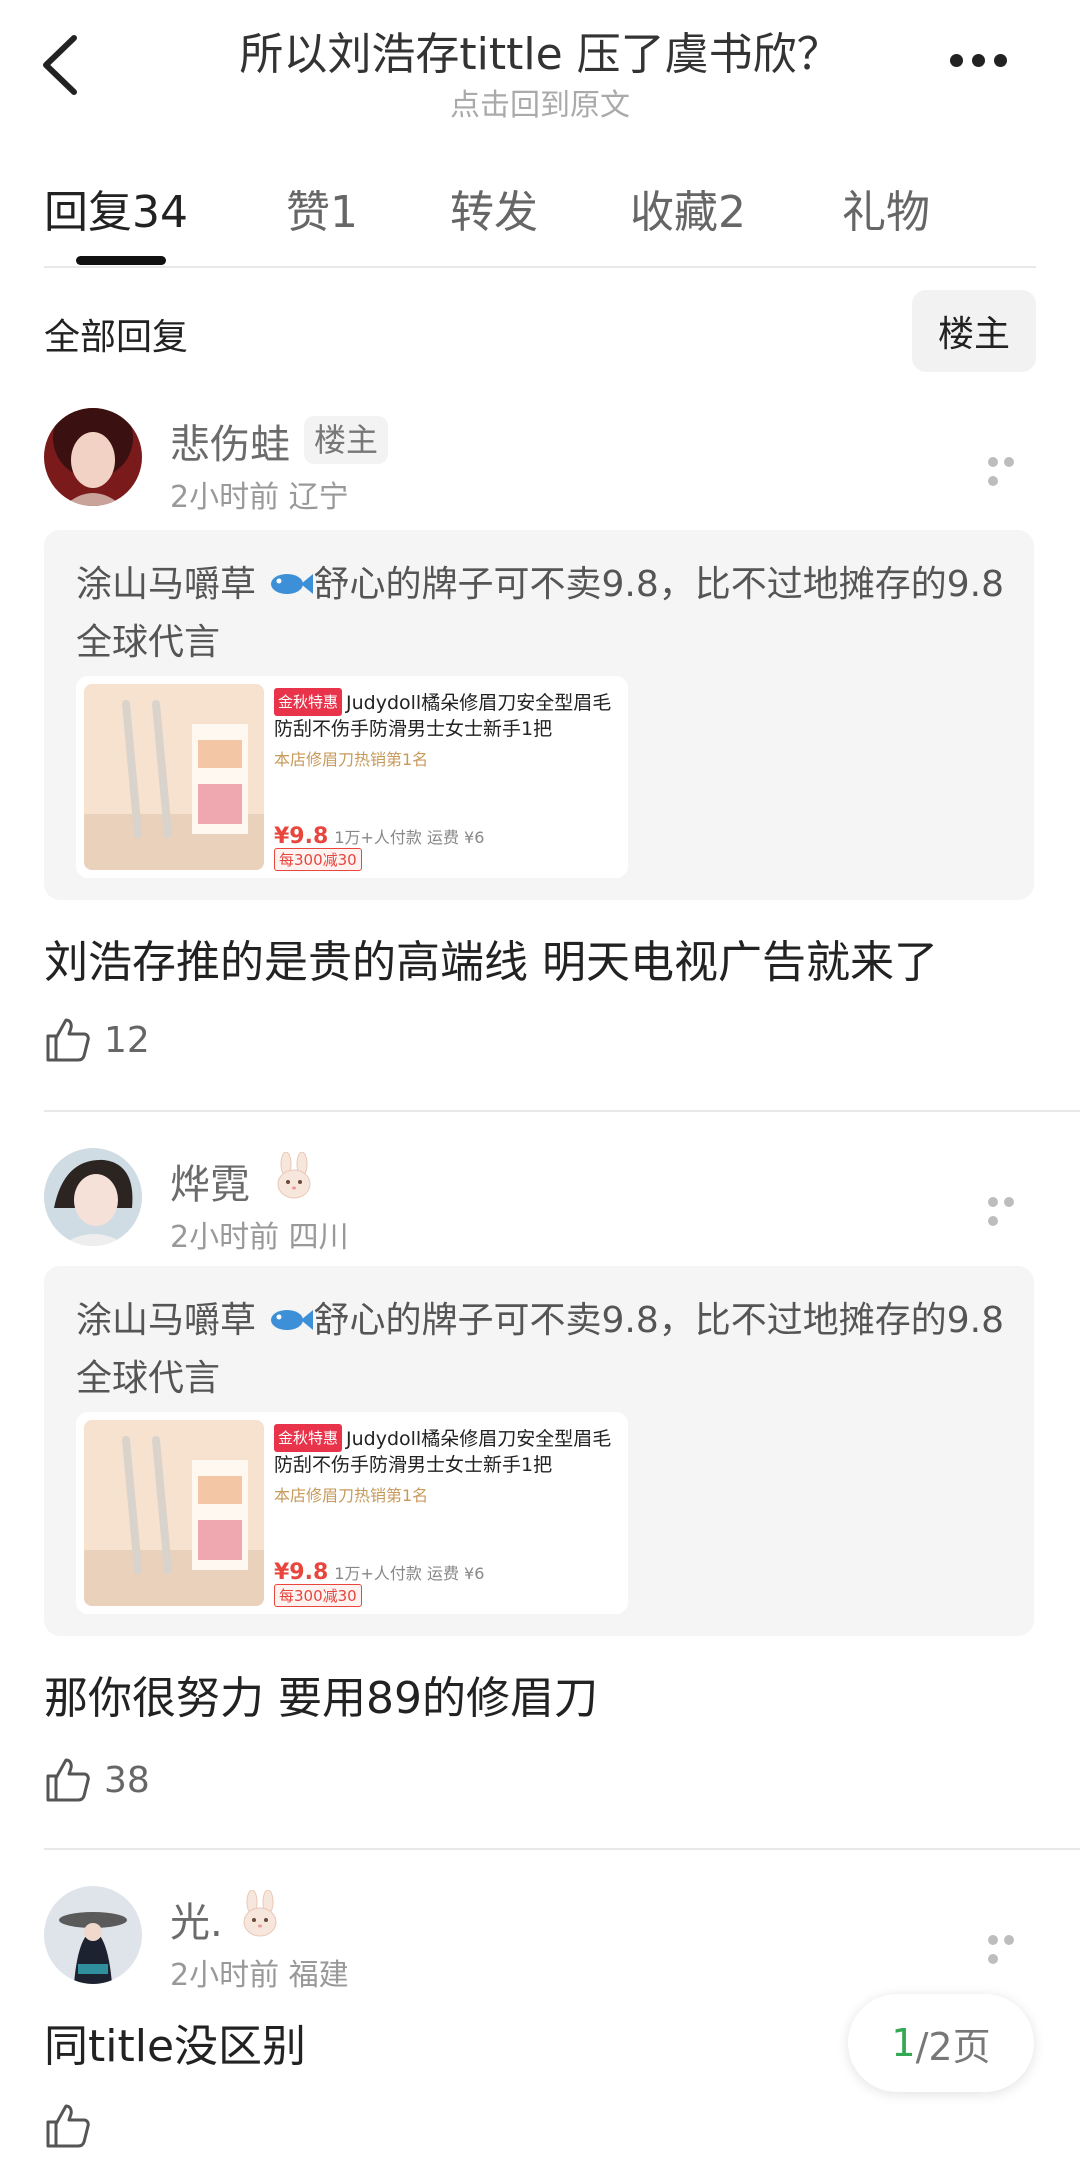 The height and width of the screenshot is (2176, 1080). I want to click on tab-reposts-label: 转发, so click(494, 212).